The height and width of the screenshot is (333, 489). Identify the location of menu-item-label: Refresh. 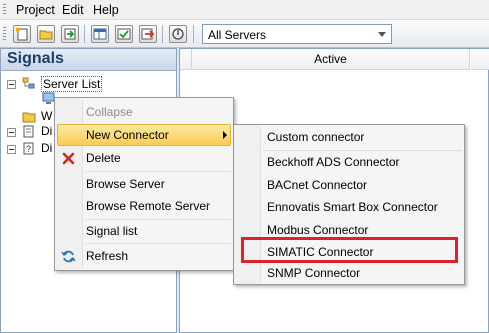
(107, 256).